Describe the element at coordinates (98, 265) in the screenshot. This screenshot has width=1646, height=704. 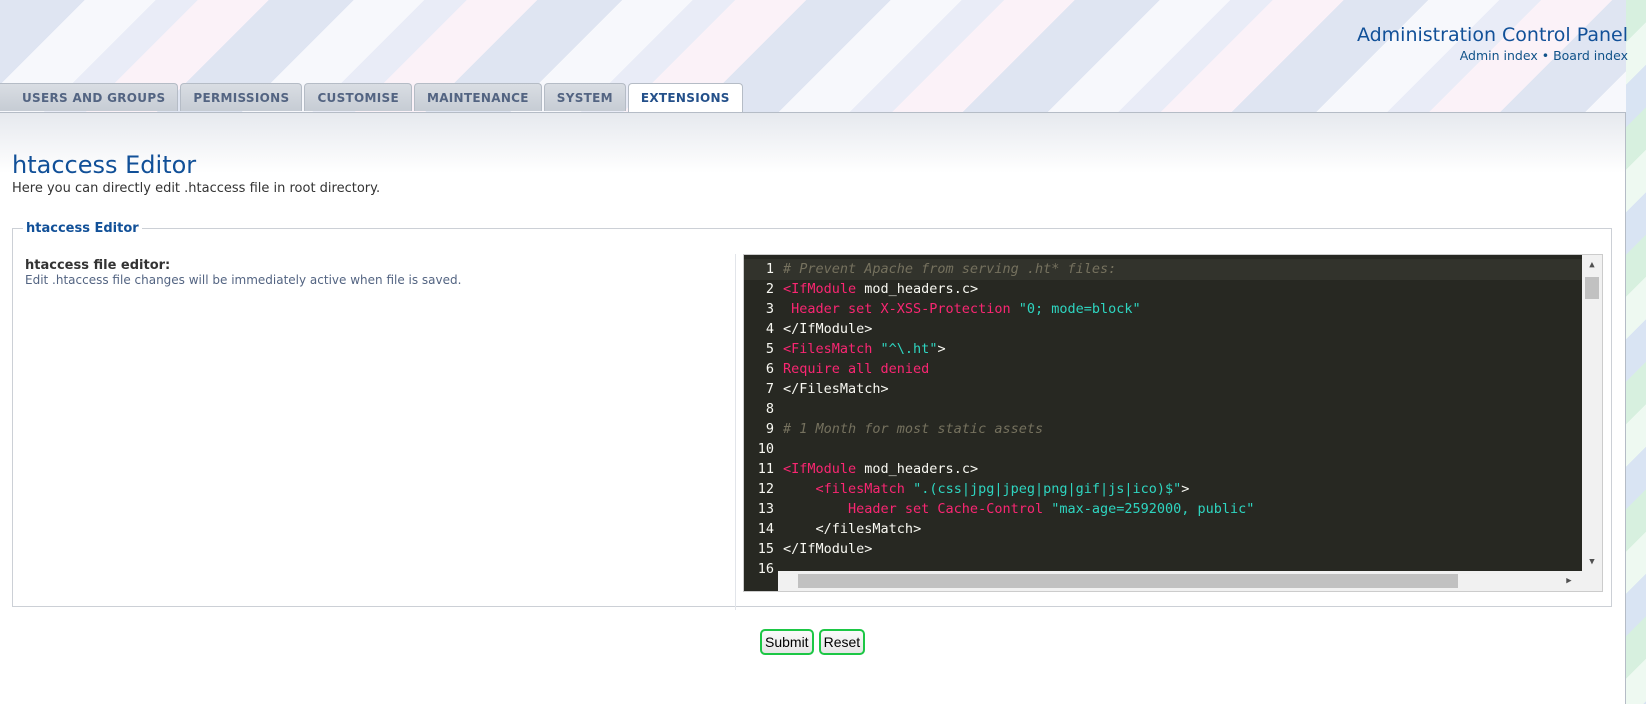
I see `field-label: htaccess file editor:` at that location.